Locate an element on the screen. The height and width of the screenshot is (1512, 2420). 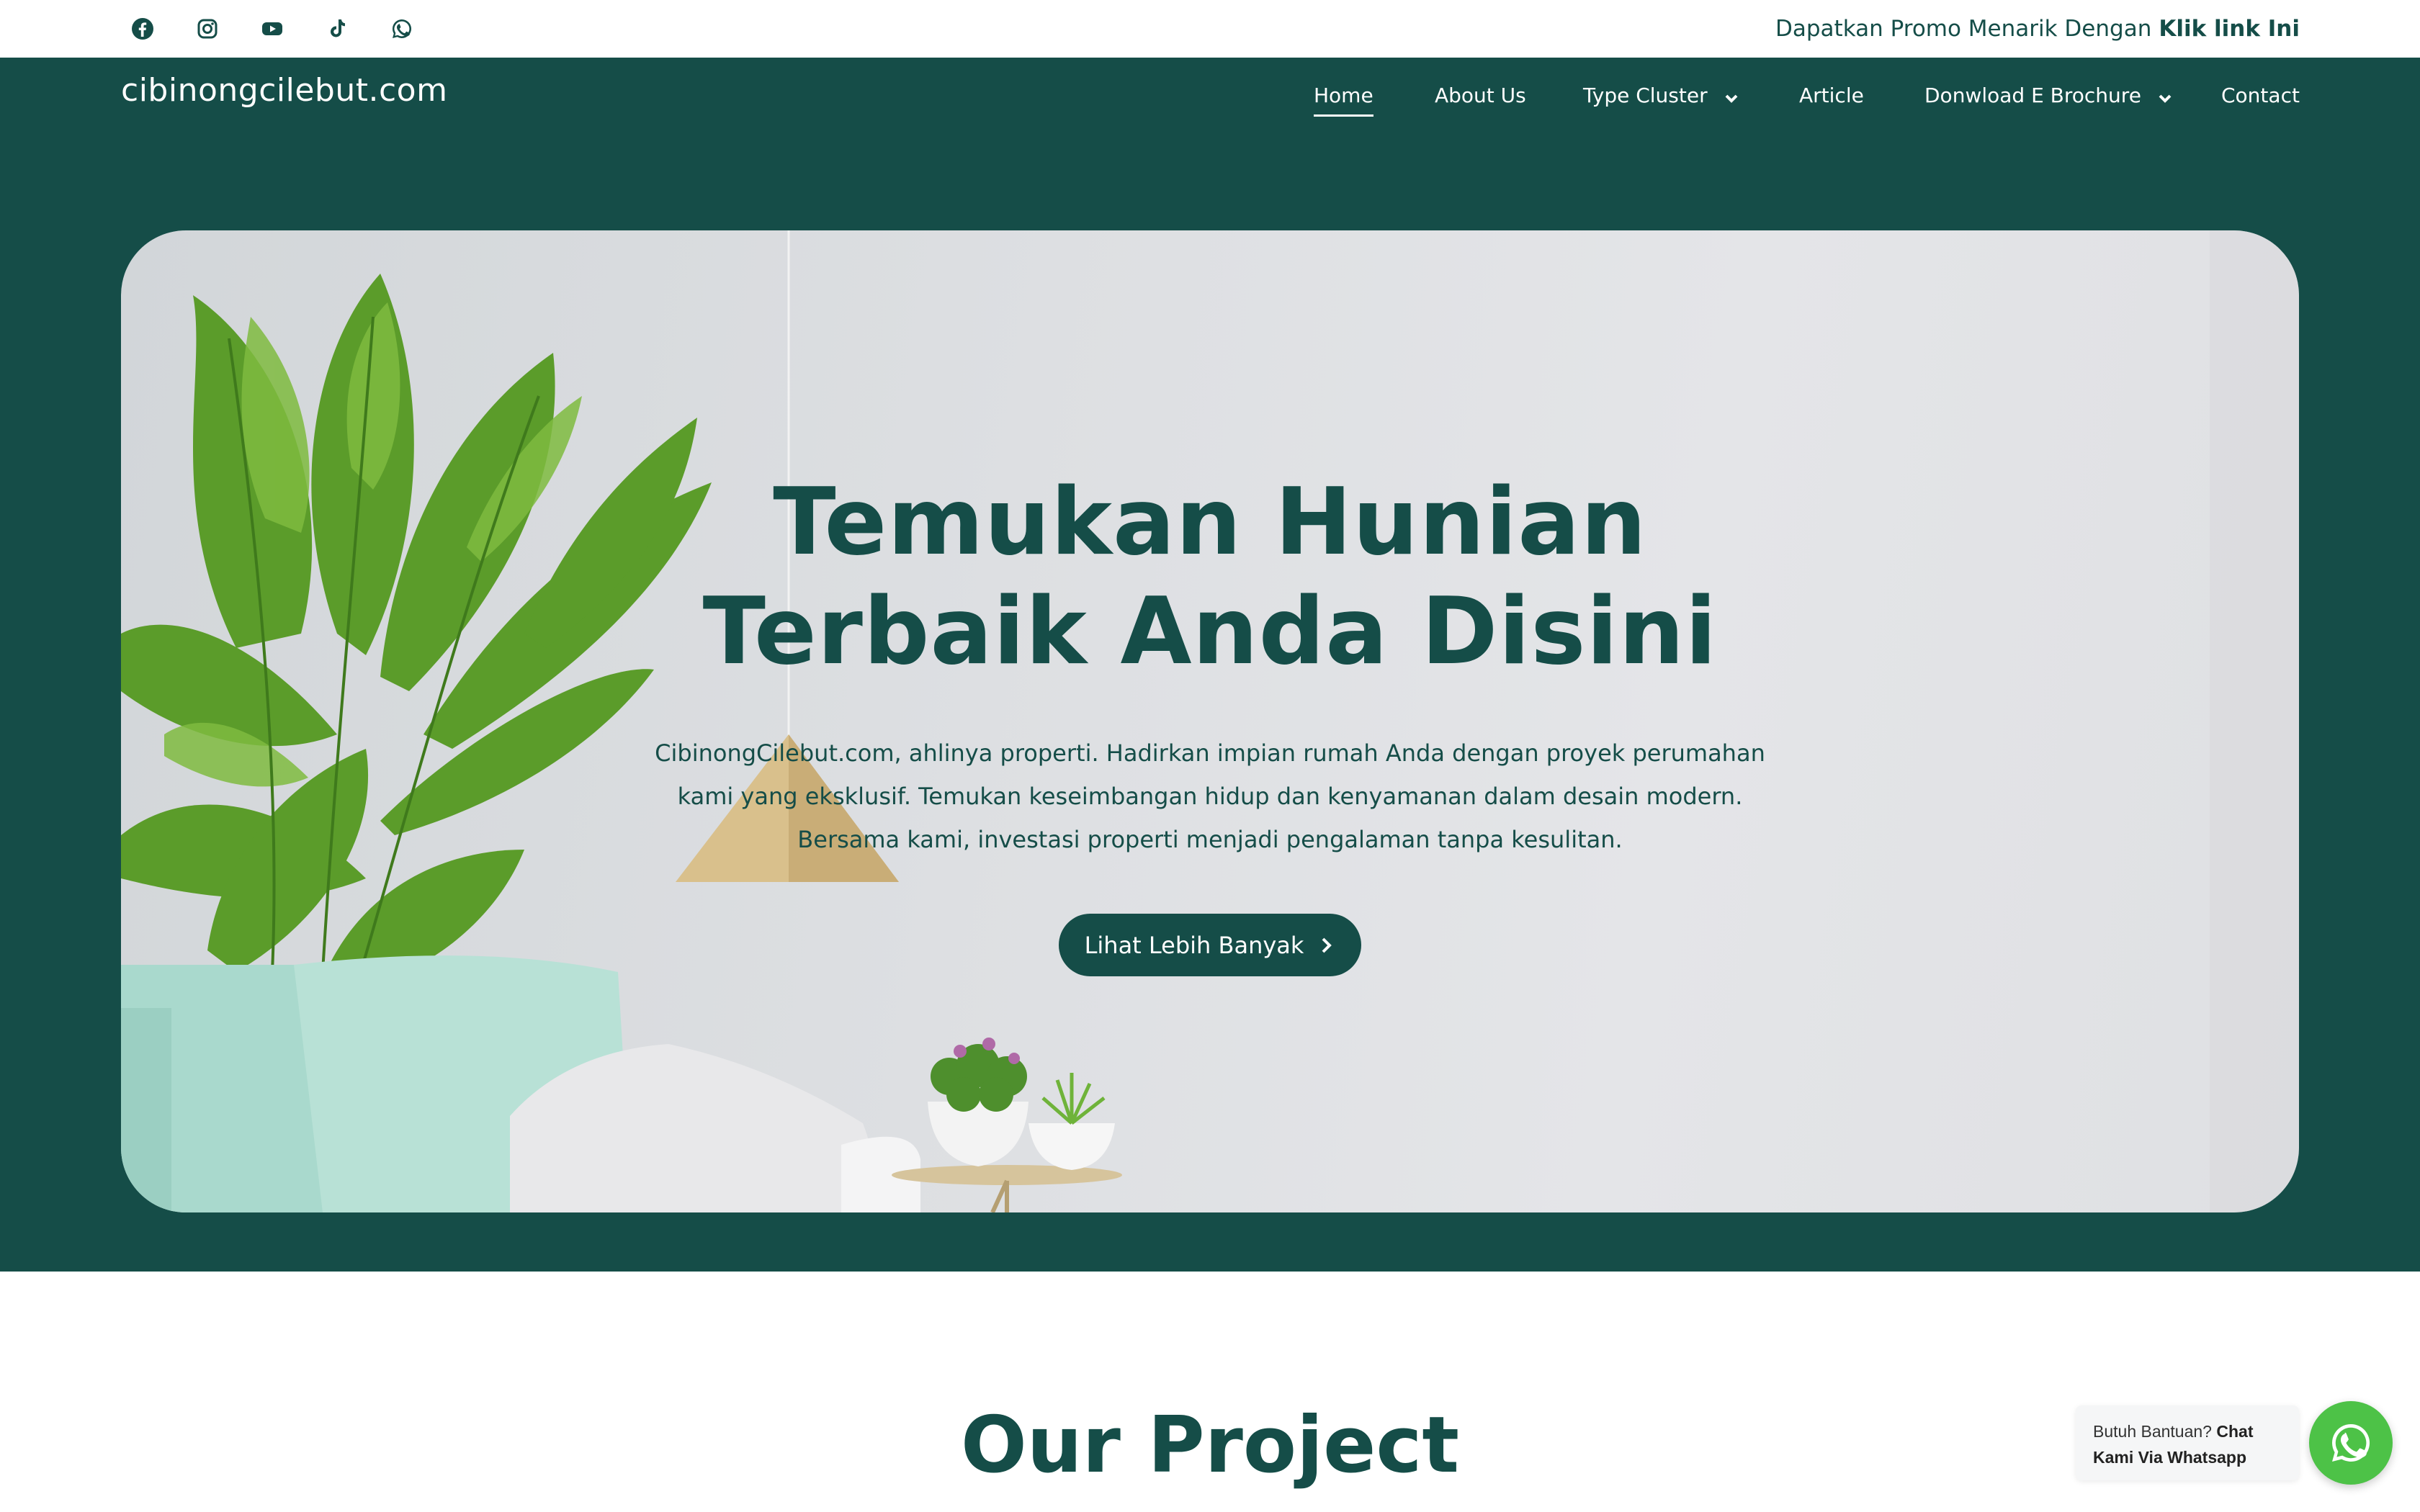
whatsapp-chat-button is located at coordinates (2351, 1443).